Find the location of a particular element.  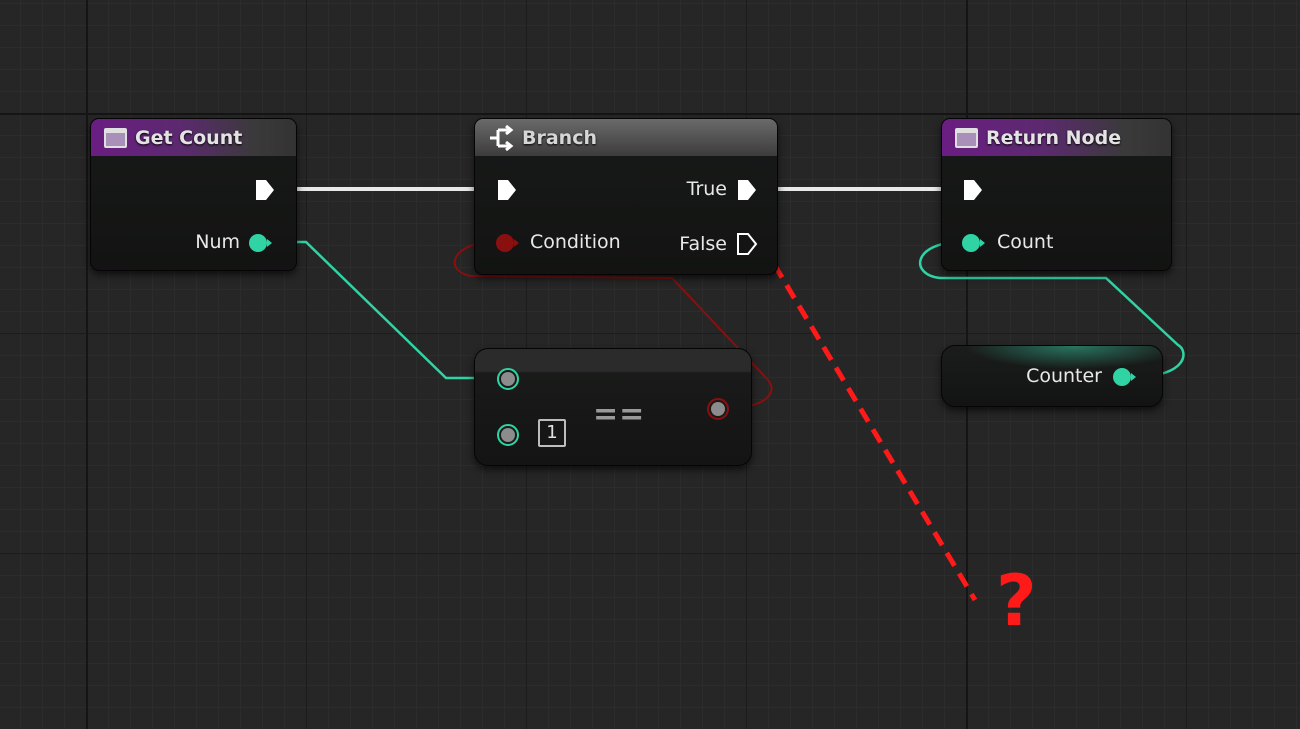

return-node-title: Return Node is located at coordinates (1054, 137).